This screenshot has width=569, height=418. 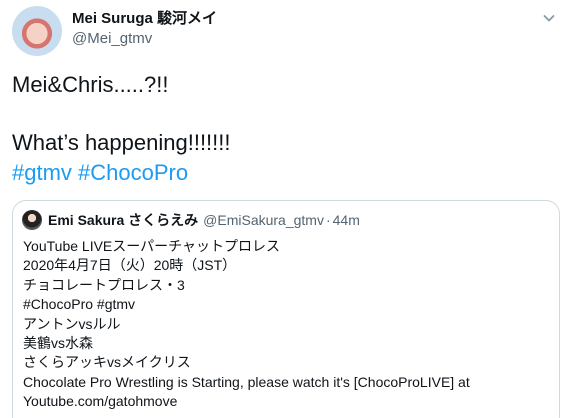 What do you see at coordinates (123, 220) in the screenshot?
I see `quoted-author-name: Emi Sakura さくらえみ` at bounding box center [123, 220].